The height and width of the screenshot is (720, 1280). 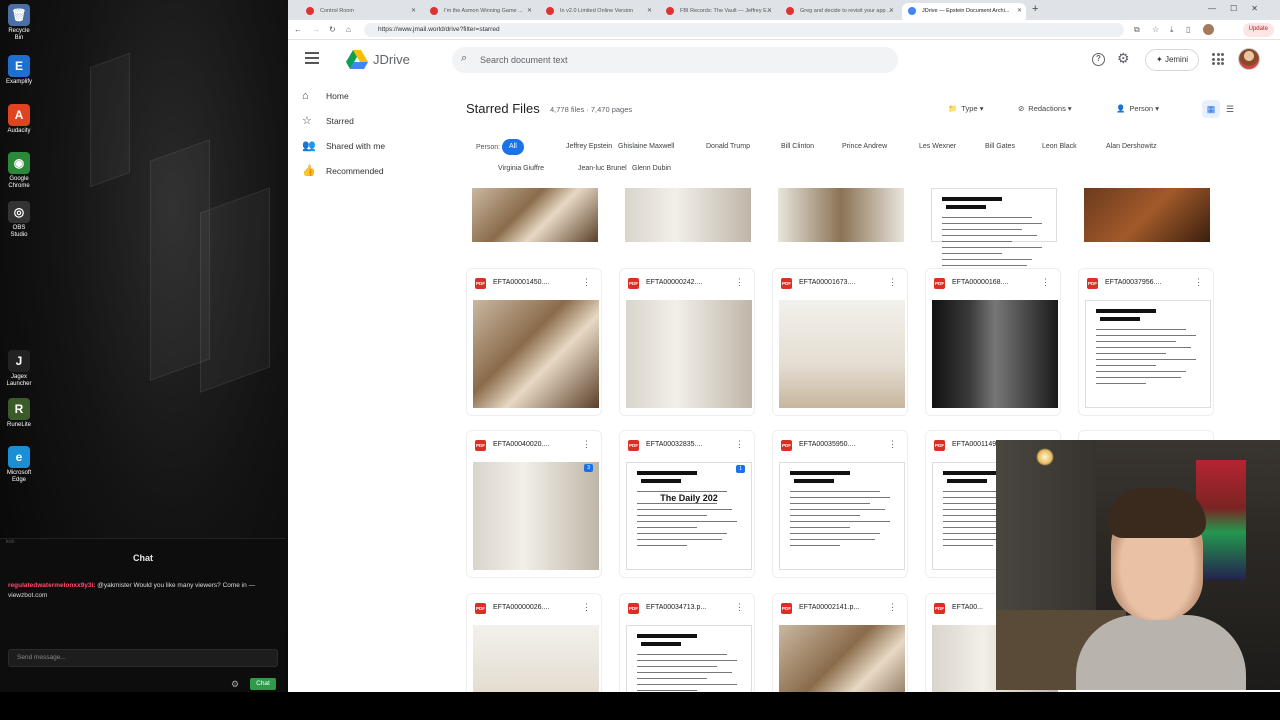 I want to click on browser-tab: I'm the Asmon Winning Game ... ✕, so click(x=480, y=11).